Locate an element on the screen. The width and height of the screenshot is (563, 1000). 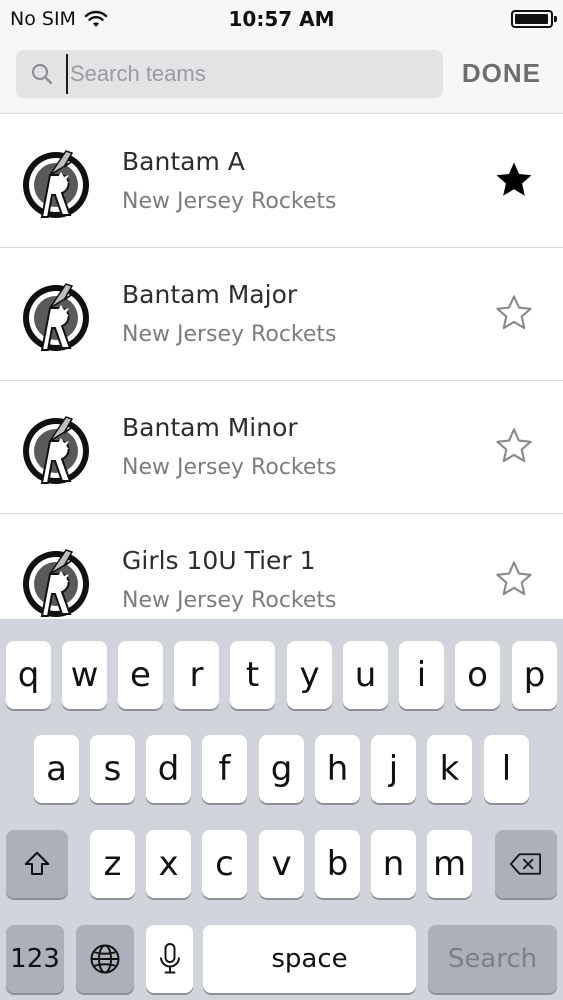
key-n: n is located at coordinates (393, 864).